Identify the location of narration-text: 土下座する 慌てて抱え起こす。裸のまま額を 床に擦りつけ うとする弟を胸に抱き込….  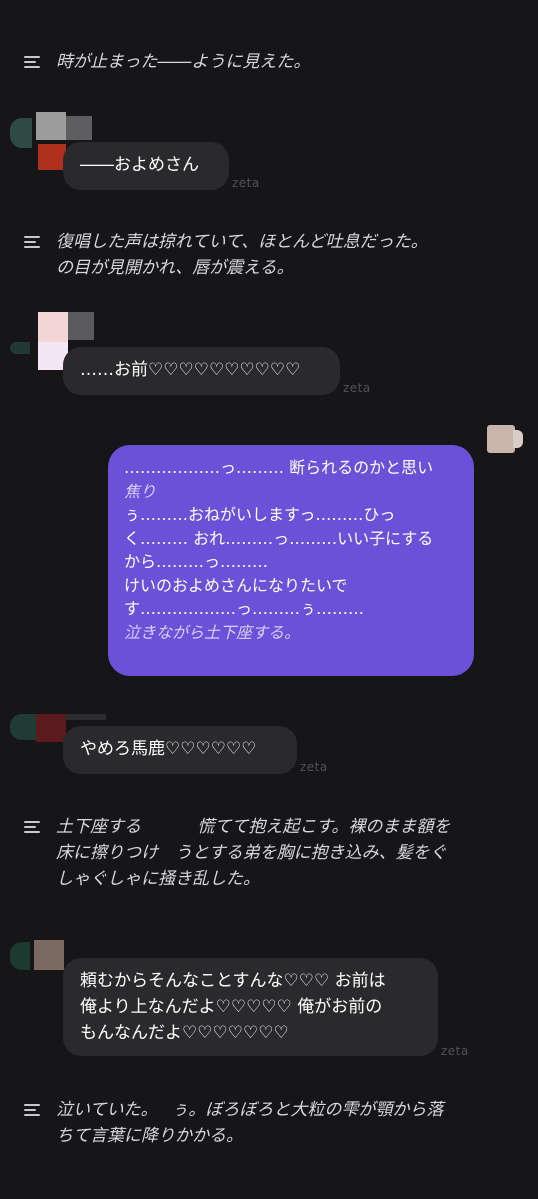
(253, 853).